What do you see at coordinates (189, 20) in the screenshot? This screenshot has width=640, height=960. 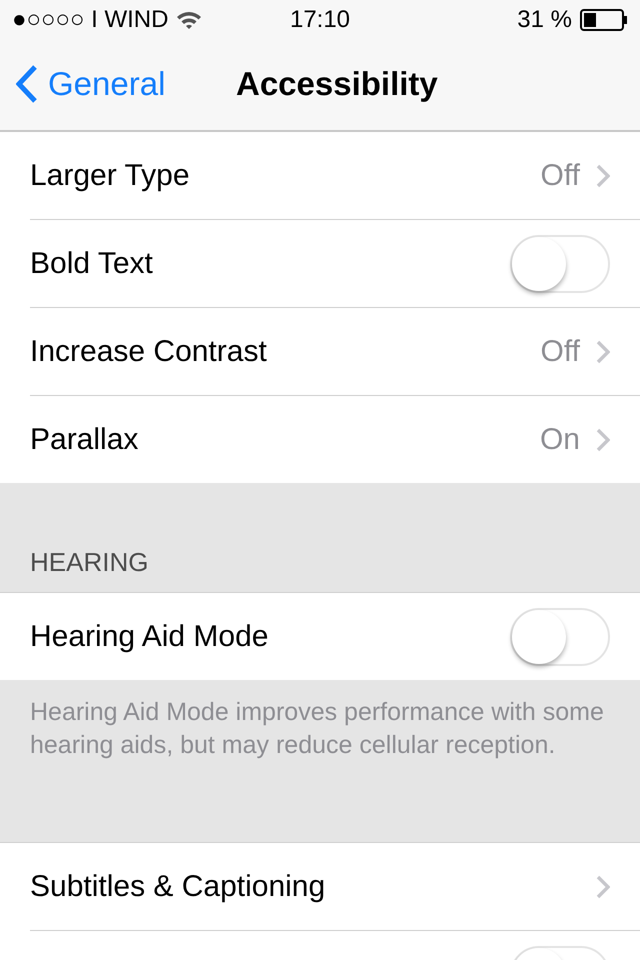 I see `wifi-icon` at bounding box center [189, 20].